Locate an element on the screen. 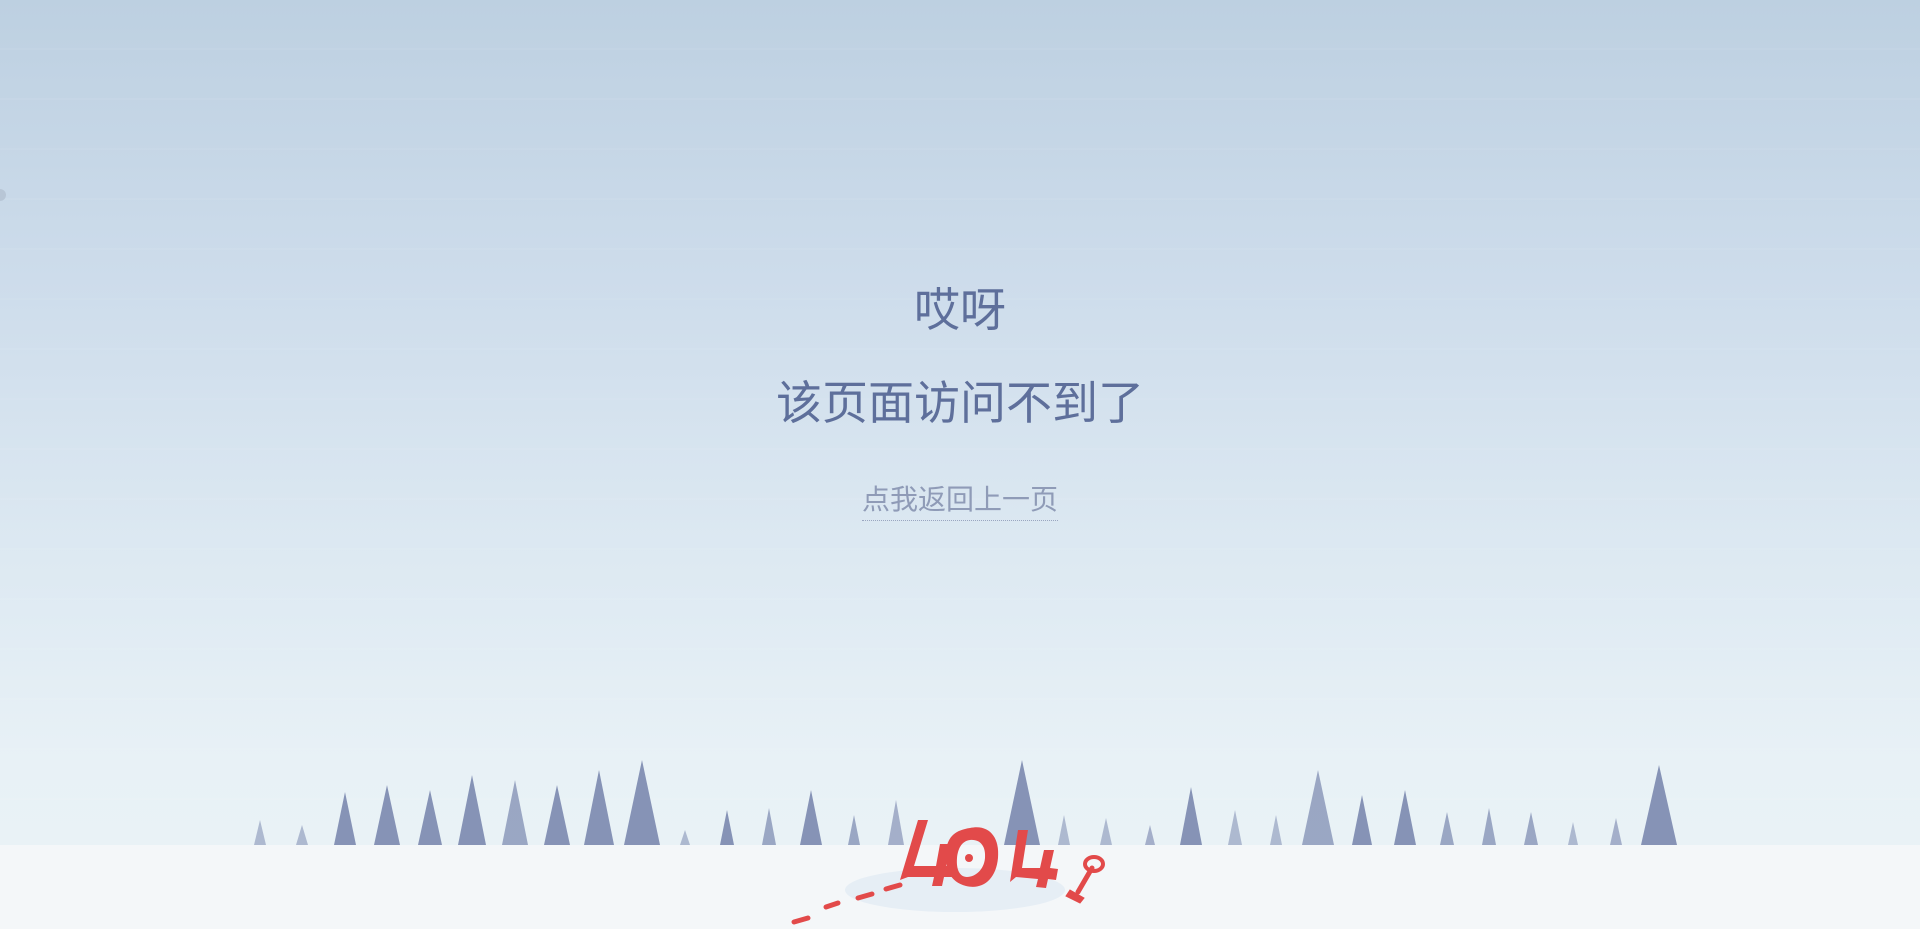 This screenshot has width=1920, height=929. page-title: 哎呀 is located at coordinates (960, 310).